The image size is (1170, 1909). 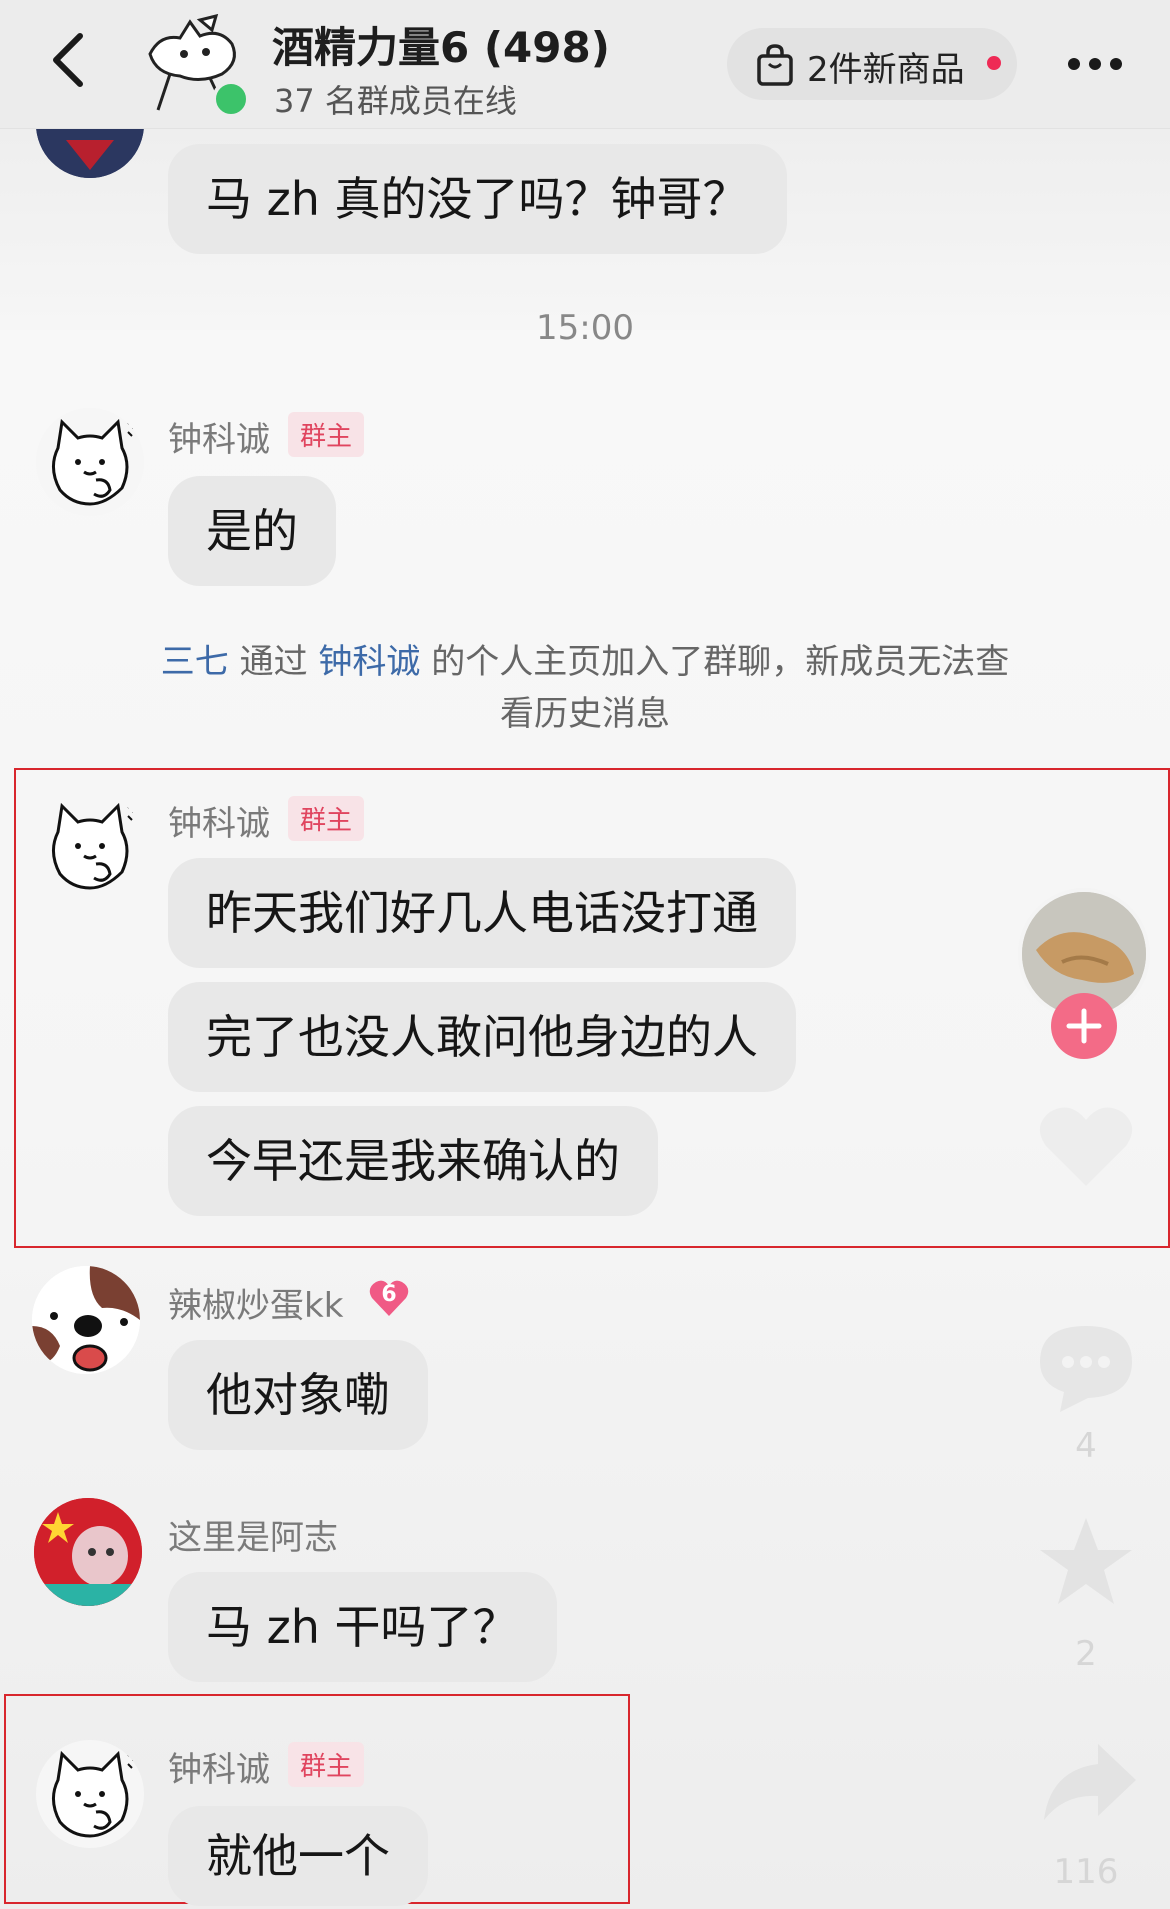 I want to click on sender-name: 这里是阿志, so click(x=253, y=1534).